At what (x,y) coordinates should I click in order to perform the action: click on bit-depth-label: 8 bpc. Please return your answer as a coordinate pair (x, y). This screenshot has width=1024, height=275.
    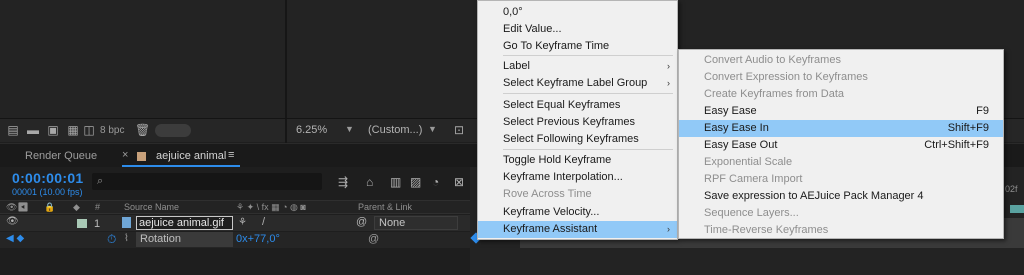
    Looking at the image, I should click on (112, 130).